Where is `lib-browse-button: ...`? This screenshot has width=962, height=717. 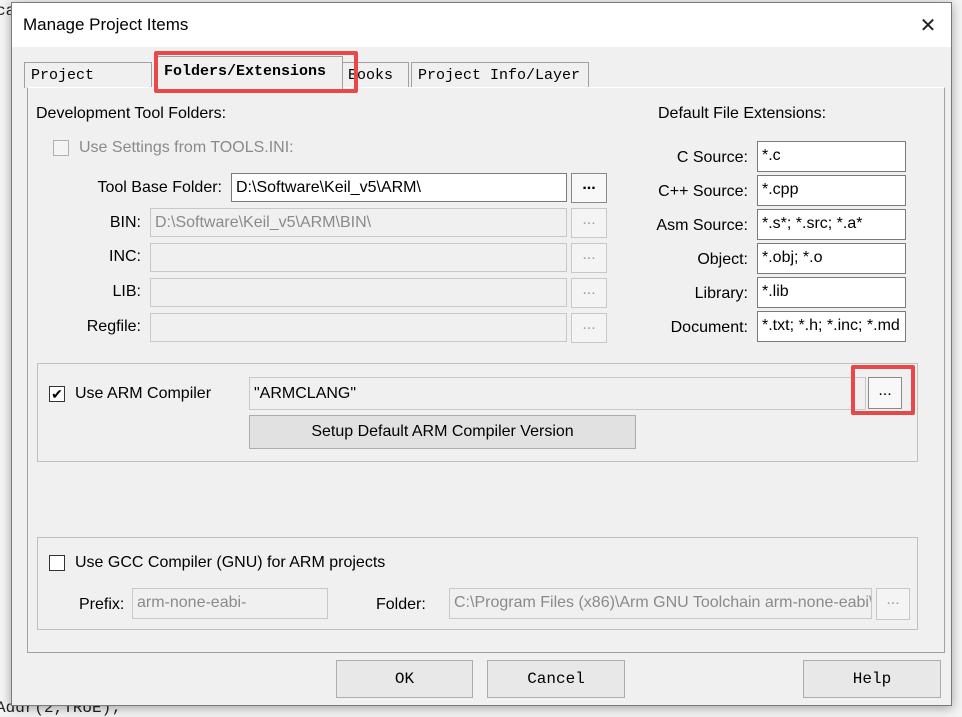 lib-browse-button: ... is located at coordinates (589, 293).